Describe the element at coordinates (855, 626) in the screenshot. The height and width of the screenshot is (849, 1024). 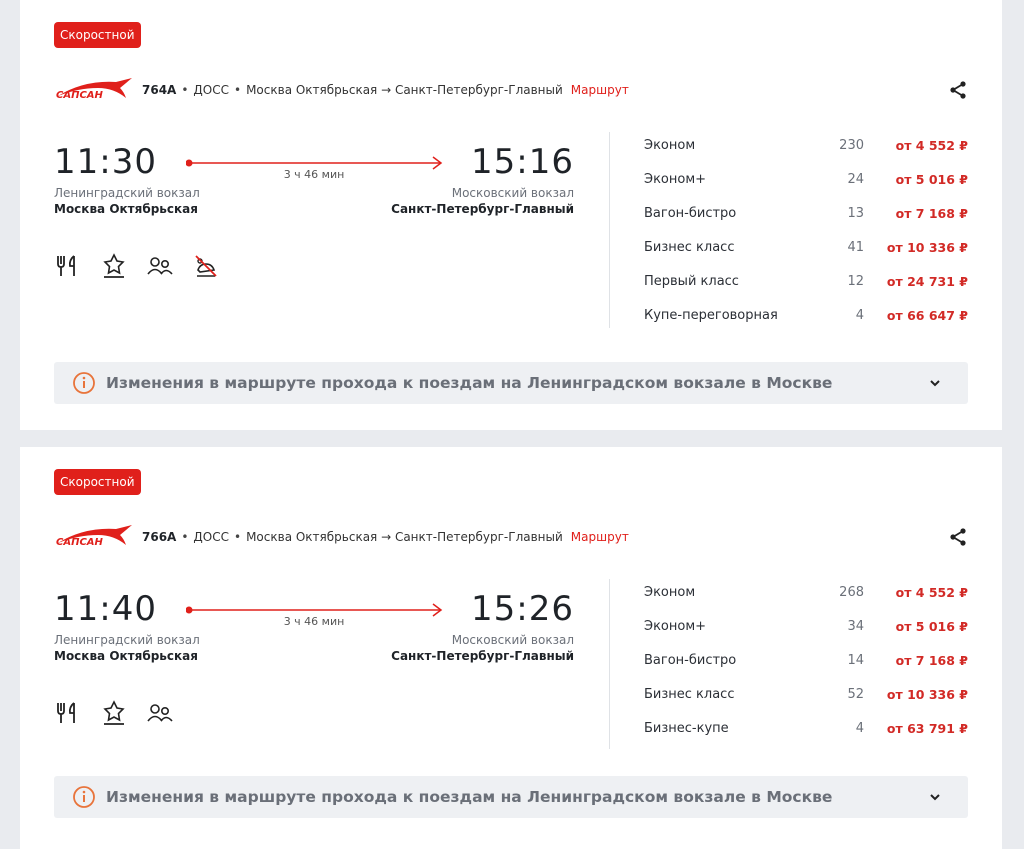
I see `class-seats: 34` at that location.